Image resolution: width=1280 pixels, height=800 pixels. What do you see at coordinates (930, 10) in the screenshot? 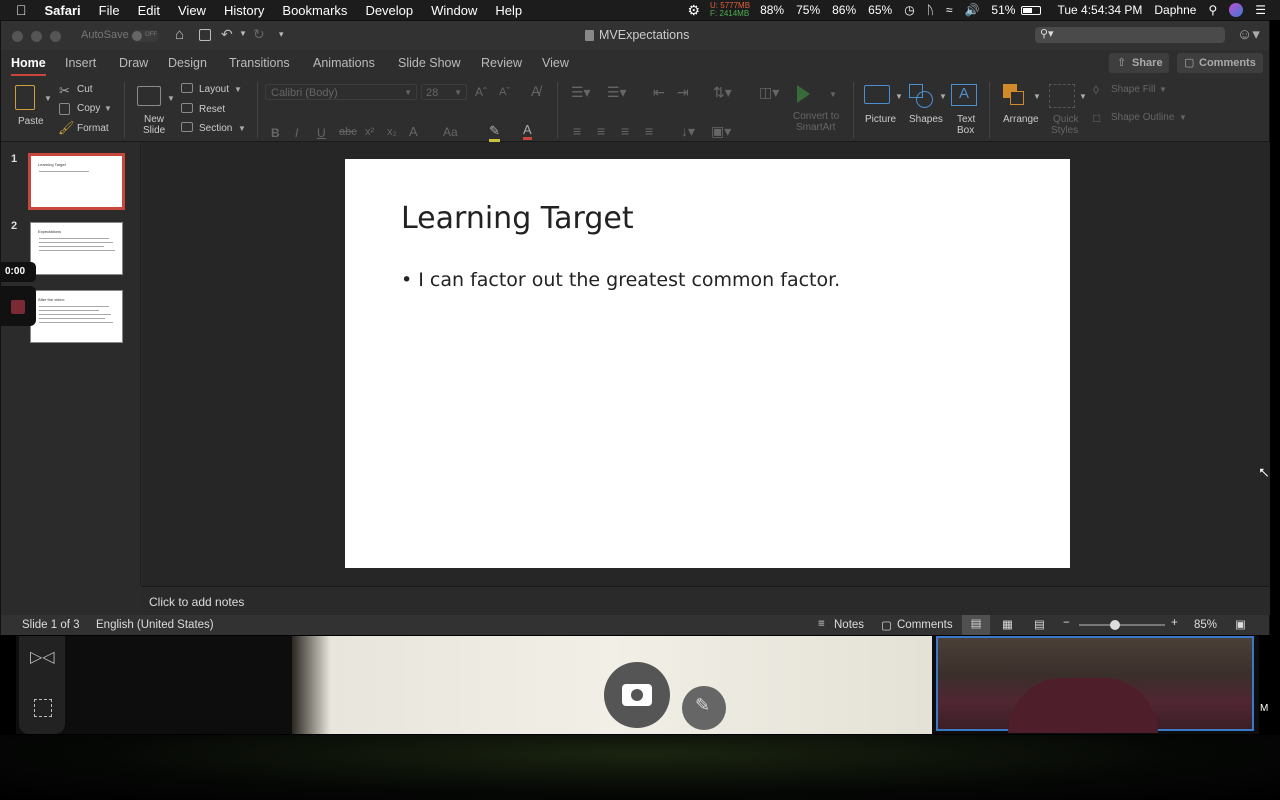
I see `bluetooth-icon: ᚢ` at bounding box center [930, 10].